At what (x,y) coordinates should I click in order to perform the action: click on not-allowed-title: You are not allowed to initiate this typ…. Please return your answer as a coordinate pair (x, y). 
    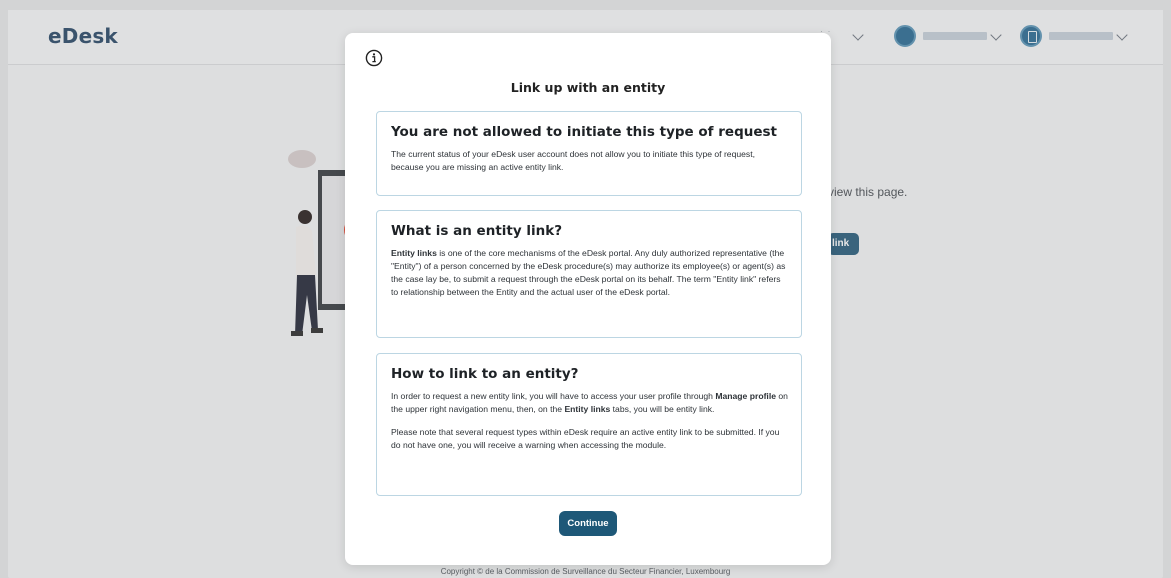
    Looking at the image, I should click on (584, 132).